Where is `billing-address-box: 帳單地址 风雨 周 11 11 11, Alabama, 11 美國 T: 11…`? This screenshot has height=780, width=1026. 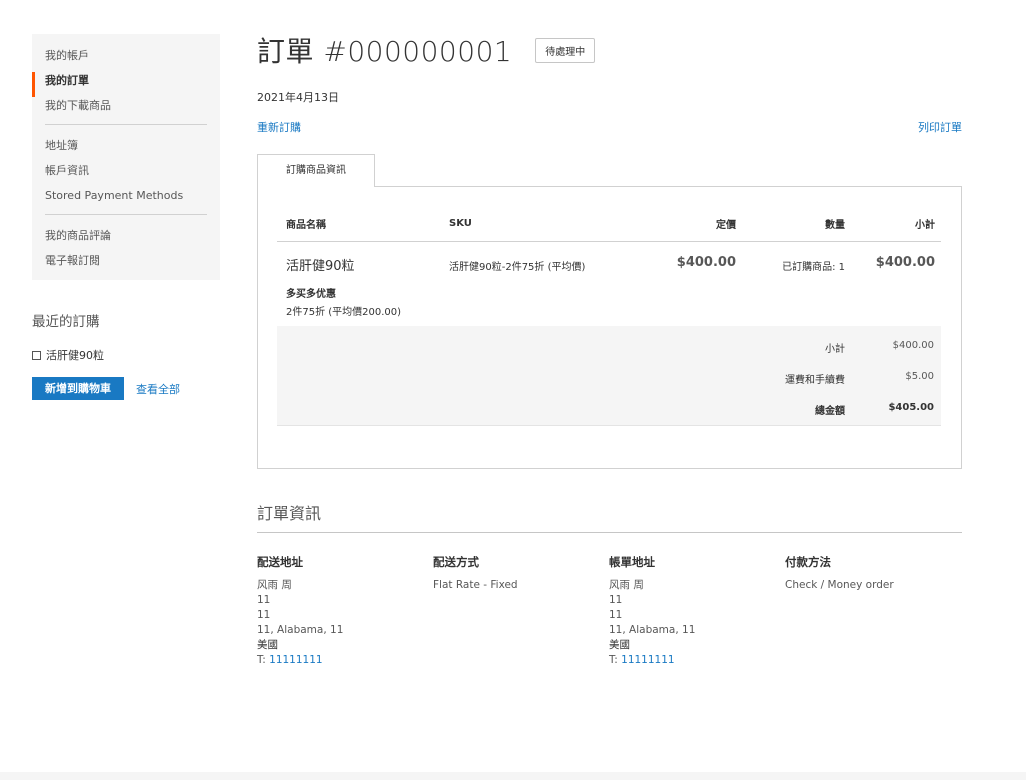 billing-address-box: 帳單地址 风雨 周 11 11 11, Alabama, 11 美國 T: 11… is located at coordinates (697, 611).